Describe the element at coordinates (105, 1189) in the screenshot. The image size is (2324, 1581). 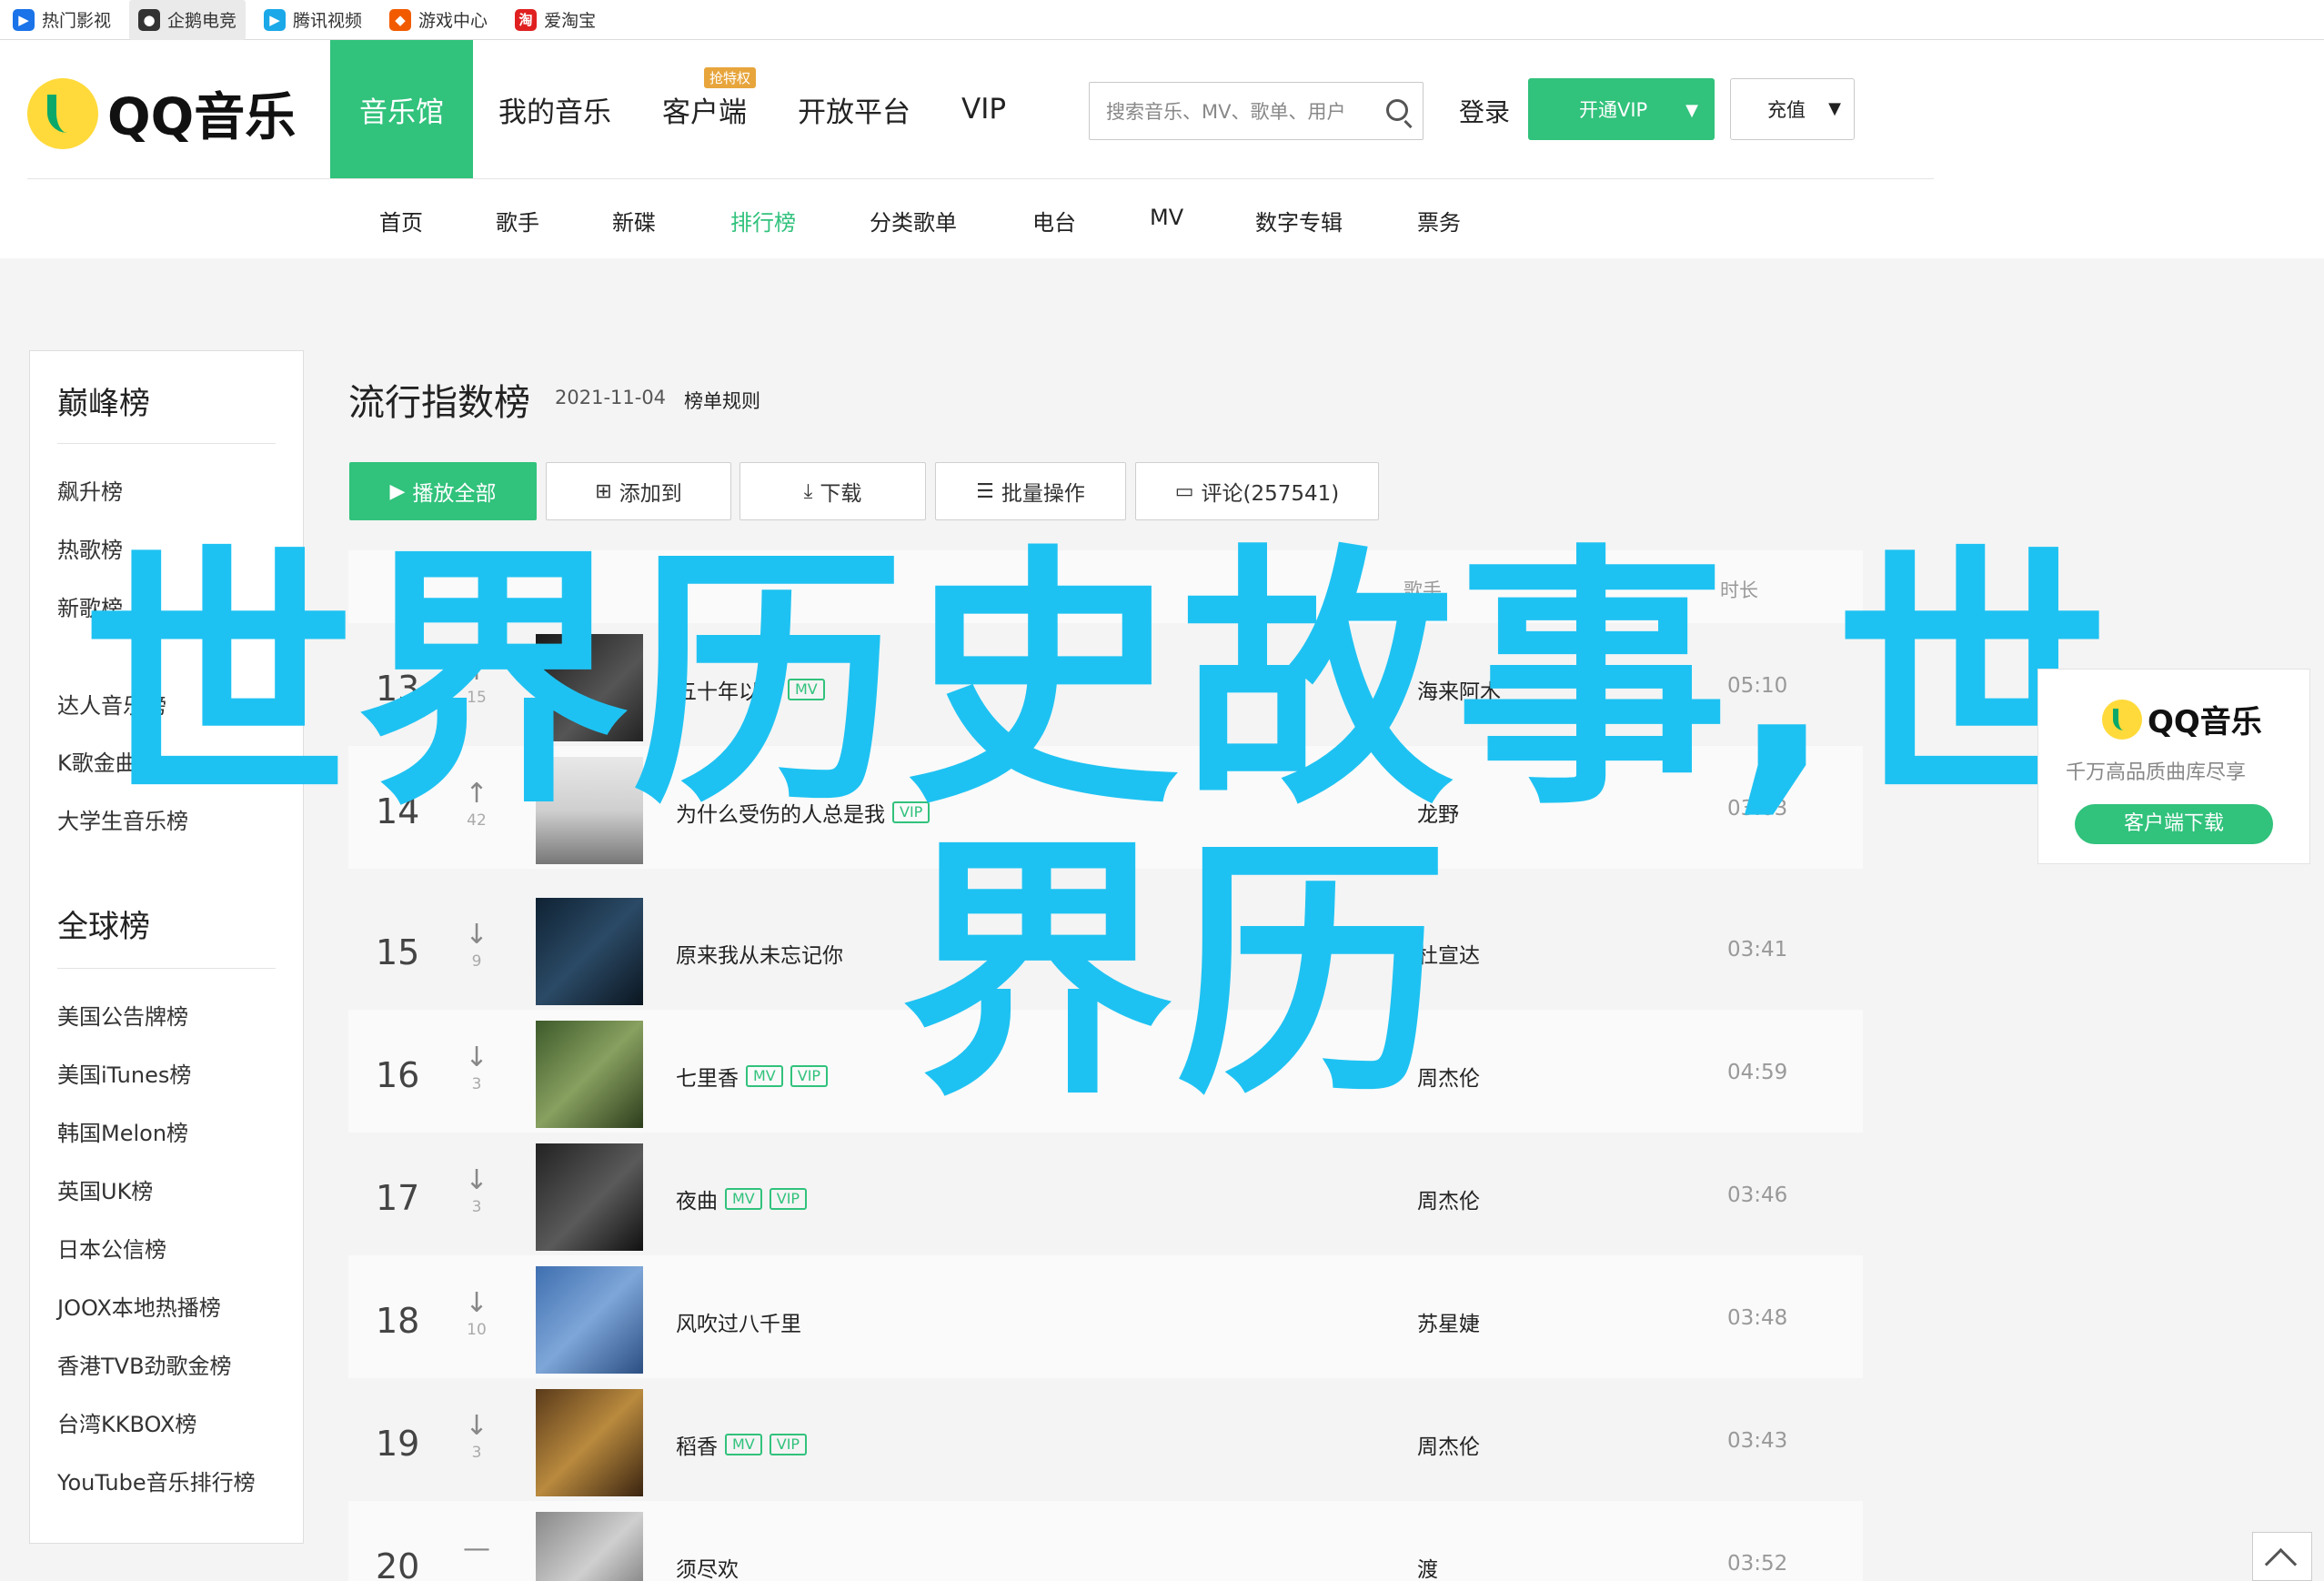
I see `sidebar-item: 英国UK榜` at that location.